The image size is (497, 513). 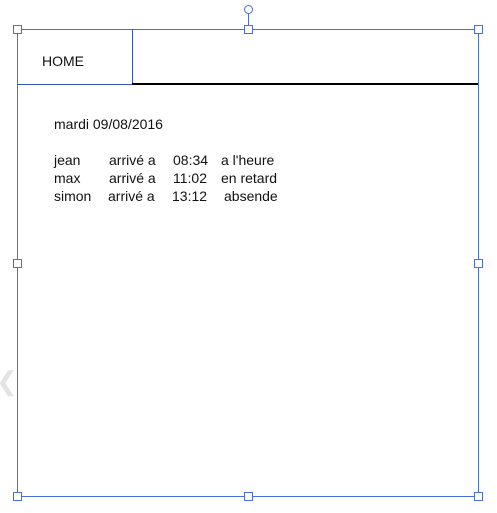 What do you see at coordinates (67, 160) in the screenshot?
I see `row-name: jean` at bounding box center [67, 160].